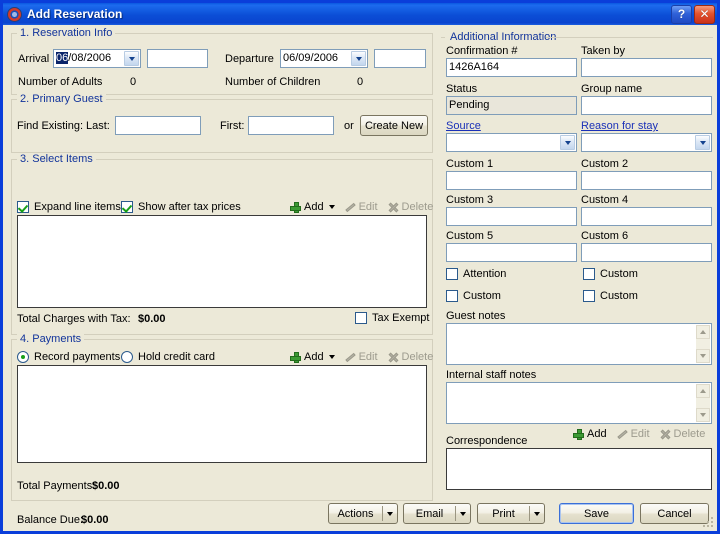 This screenshot has width=720, height=534. Describe the element at coordinates (487, 441) in the screenshot. I see `correspondence-label: Correspondence` at that location.